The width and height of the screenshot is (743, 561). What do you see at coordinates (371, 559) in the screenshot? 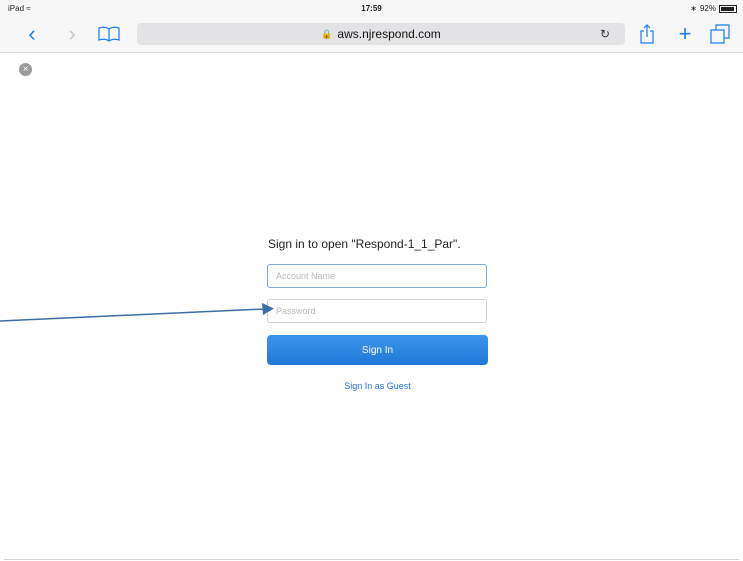
I see `divider` at bounding box center [371, 559].